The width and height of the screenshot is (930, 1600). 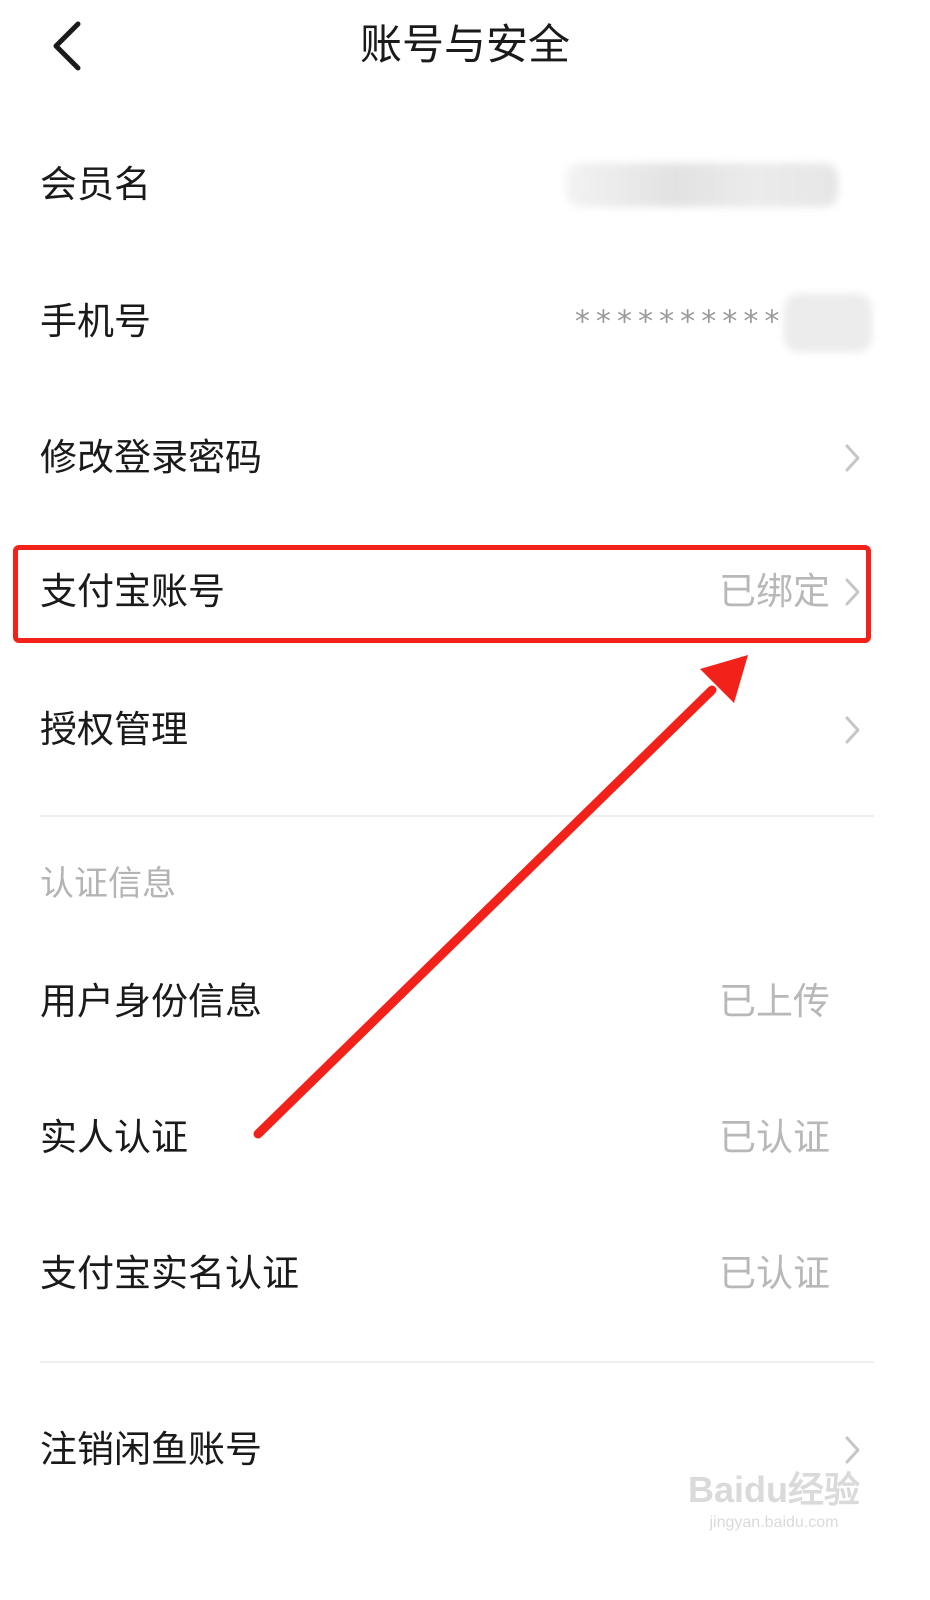 I want to click on nav-header: 账号与安全, so click(x=465, y=48).